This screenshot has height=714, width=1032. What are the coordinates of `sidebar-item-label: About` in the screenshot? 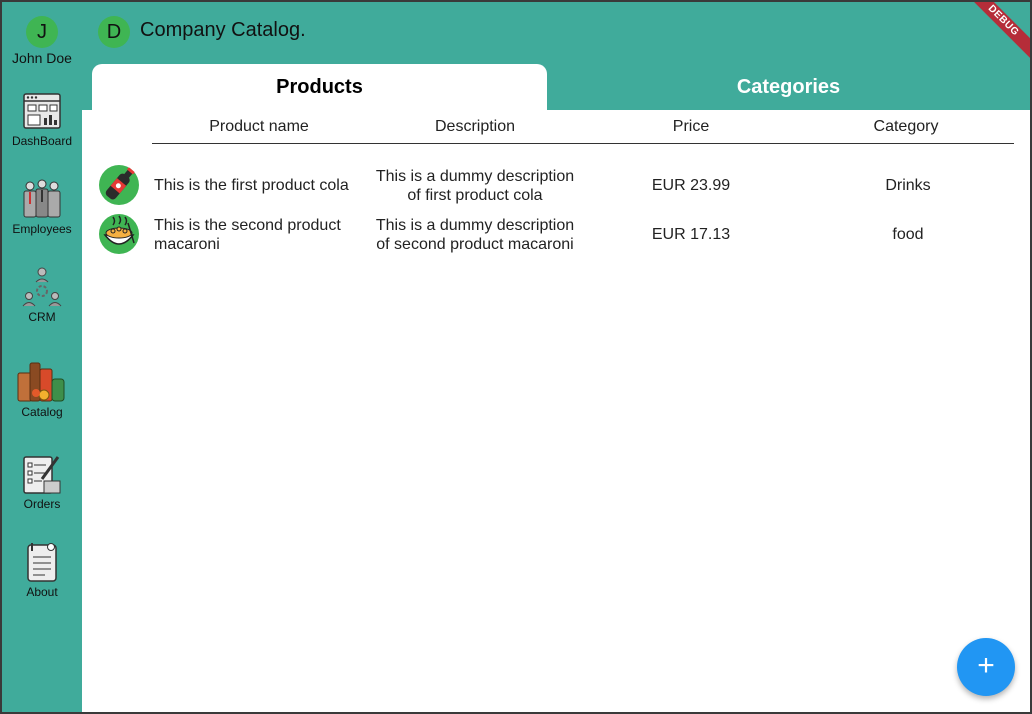 It's located at (42, 592).